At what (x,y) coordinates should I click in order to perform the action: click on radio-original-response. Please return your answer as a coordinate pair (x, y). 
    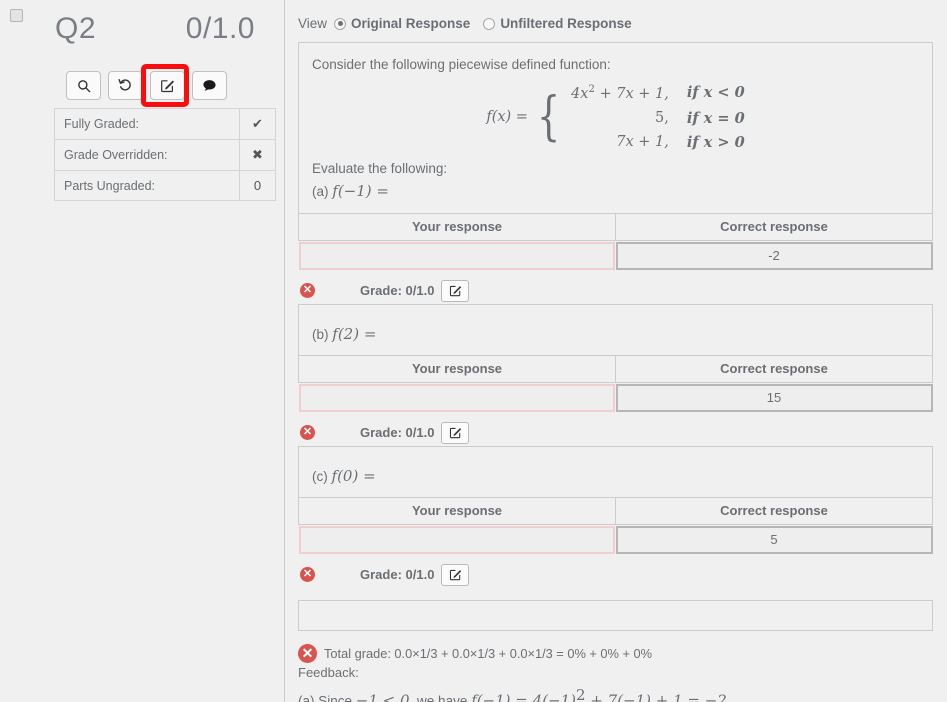
    Looking at the image, I should click on (340, 23).